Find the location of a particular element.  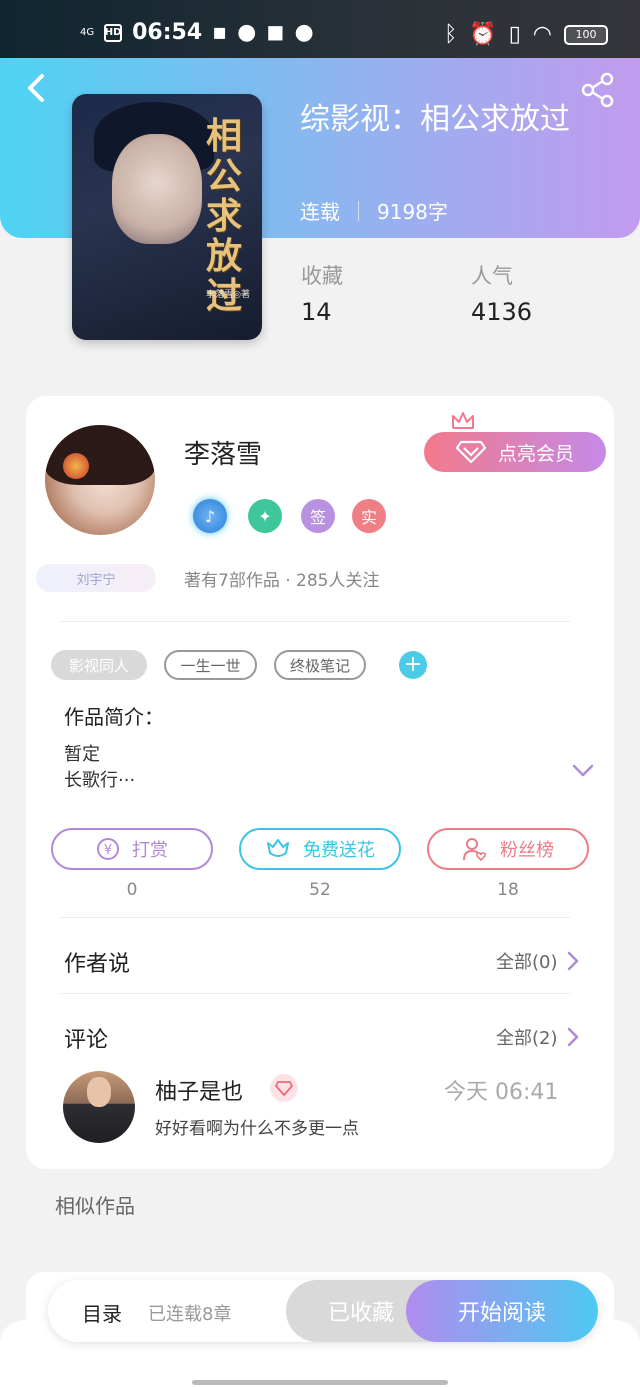

send-flower-label: 免费送花 is located at coordinates (339, 850).